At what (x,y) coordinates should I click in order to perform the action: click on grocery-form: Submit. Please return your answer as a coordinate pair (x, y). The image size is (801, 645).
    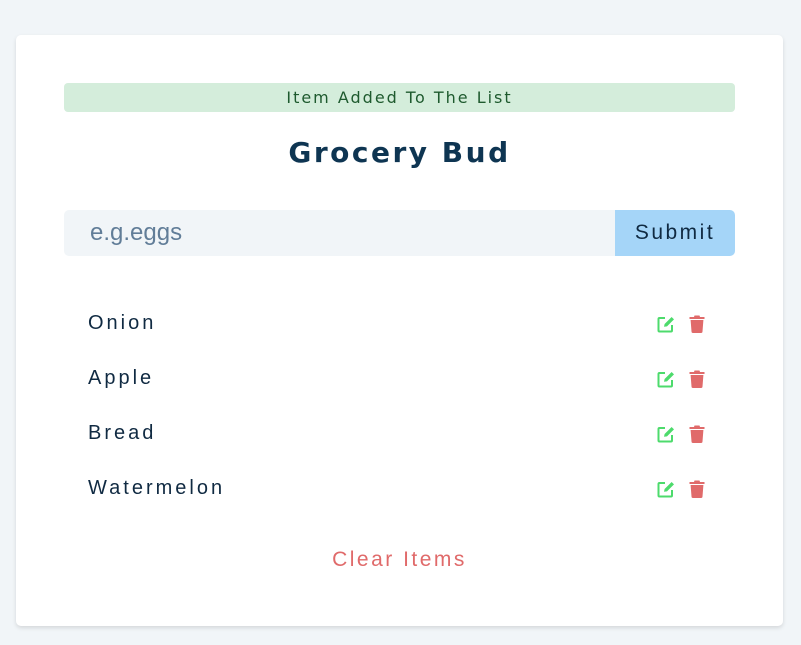
    Looking at the image, I should click on (399, 233).